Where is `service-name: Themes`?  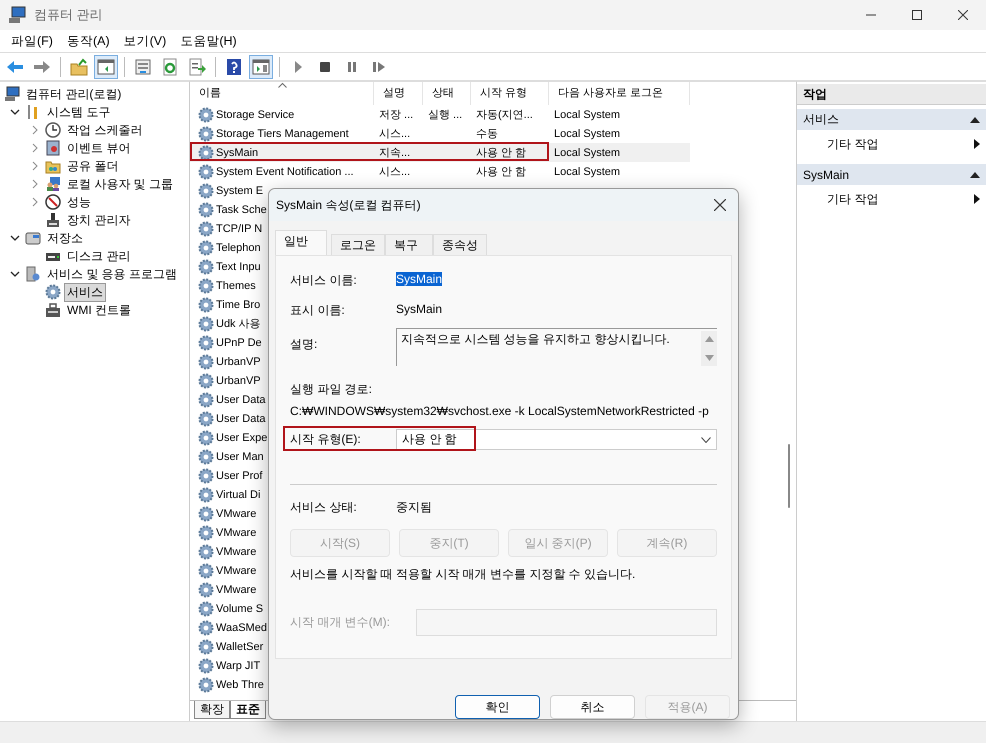 service-name: Themes is located at coordinates (236, 286).